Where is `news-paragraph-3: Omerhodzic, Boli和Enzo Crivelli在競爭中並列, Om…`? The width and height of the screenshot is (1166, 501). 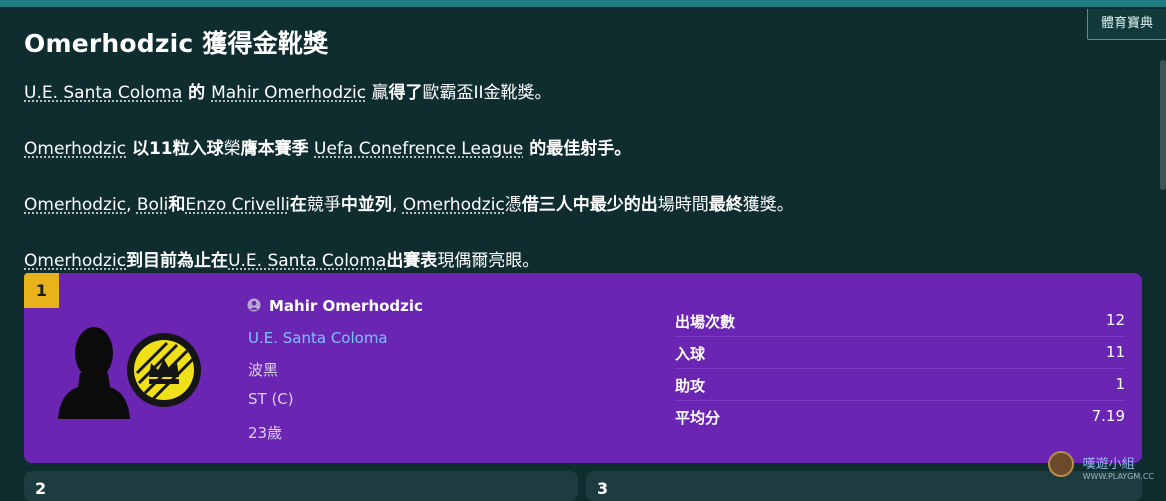 news-paragraph-3: Omerhodzic, Boli和Enzo Crivelli在競爭中並列, Om… is located at coordinates (409, 202).